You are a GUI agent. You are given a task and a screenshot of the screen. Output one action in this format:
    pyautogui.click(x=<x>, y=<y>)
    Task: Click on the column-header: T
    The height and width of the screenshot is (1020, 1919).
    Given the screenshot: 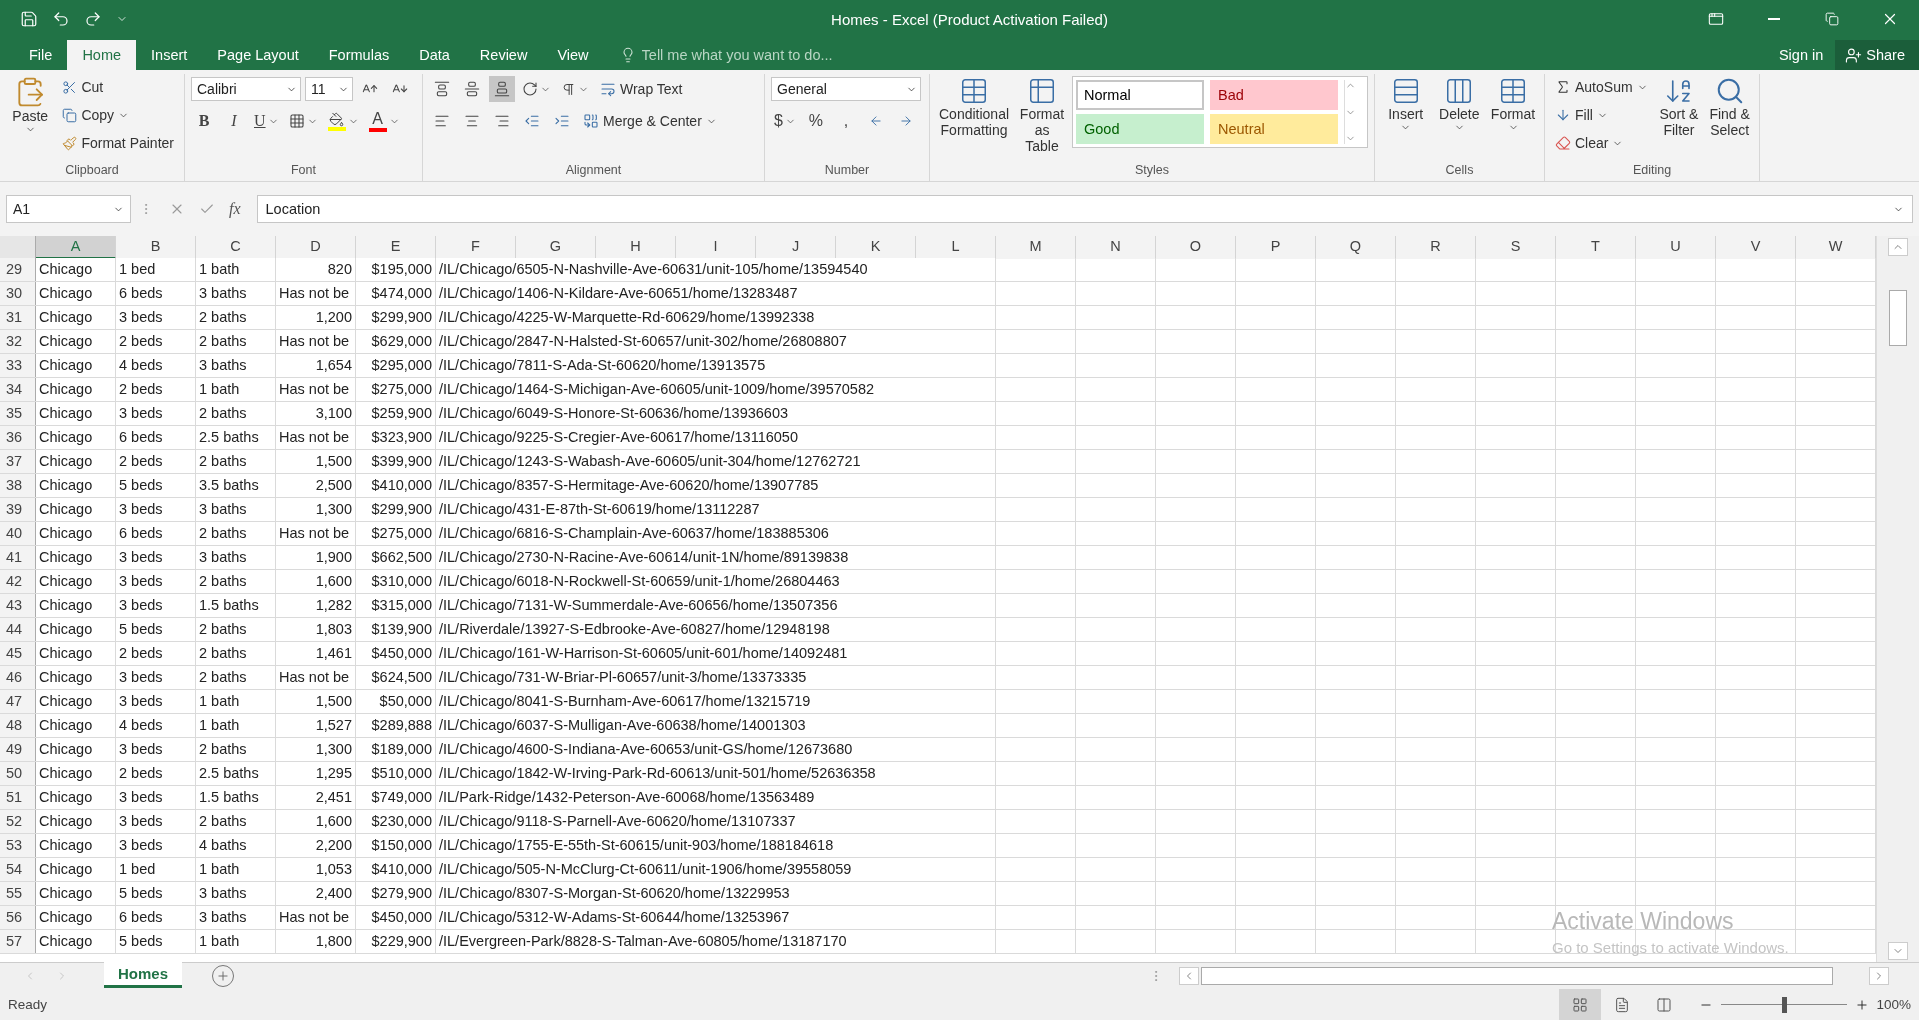 What is the action you would take?
    pyautogui.click(x=1596, y=247)
    